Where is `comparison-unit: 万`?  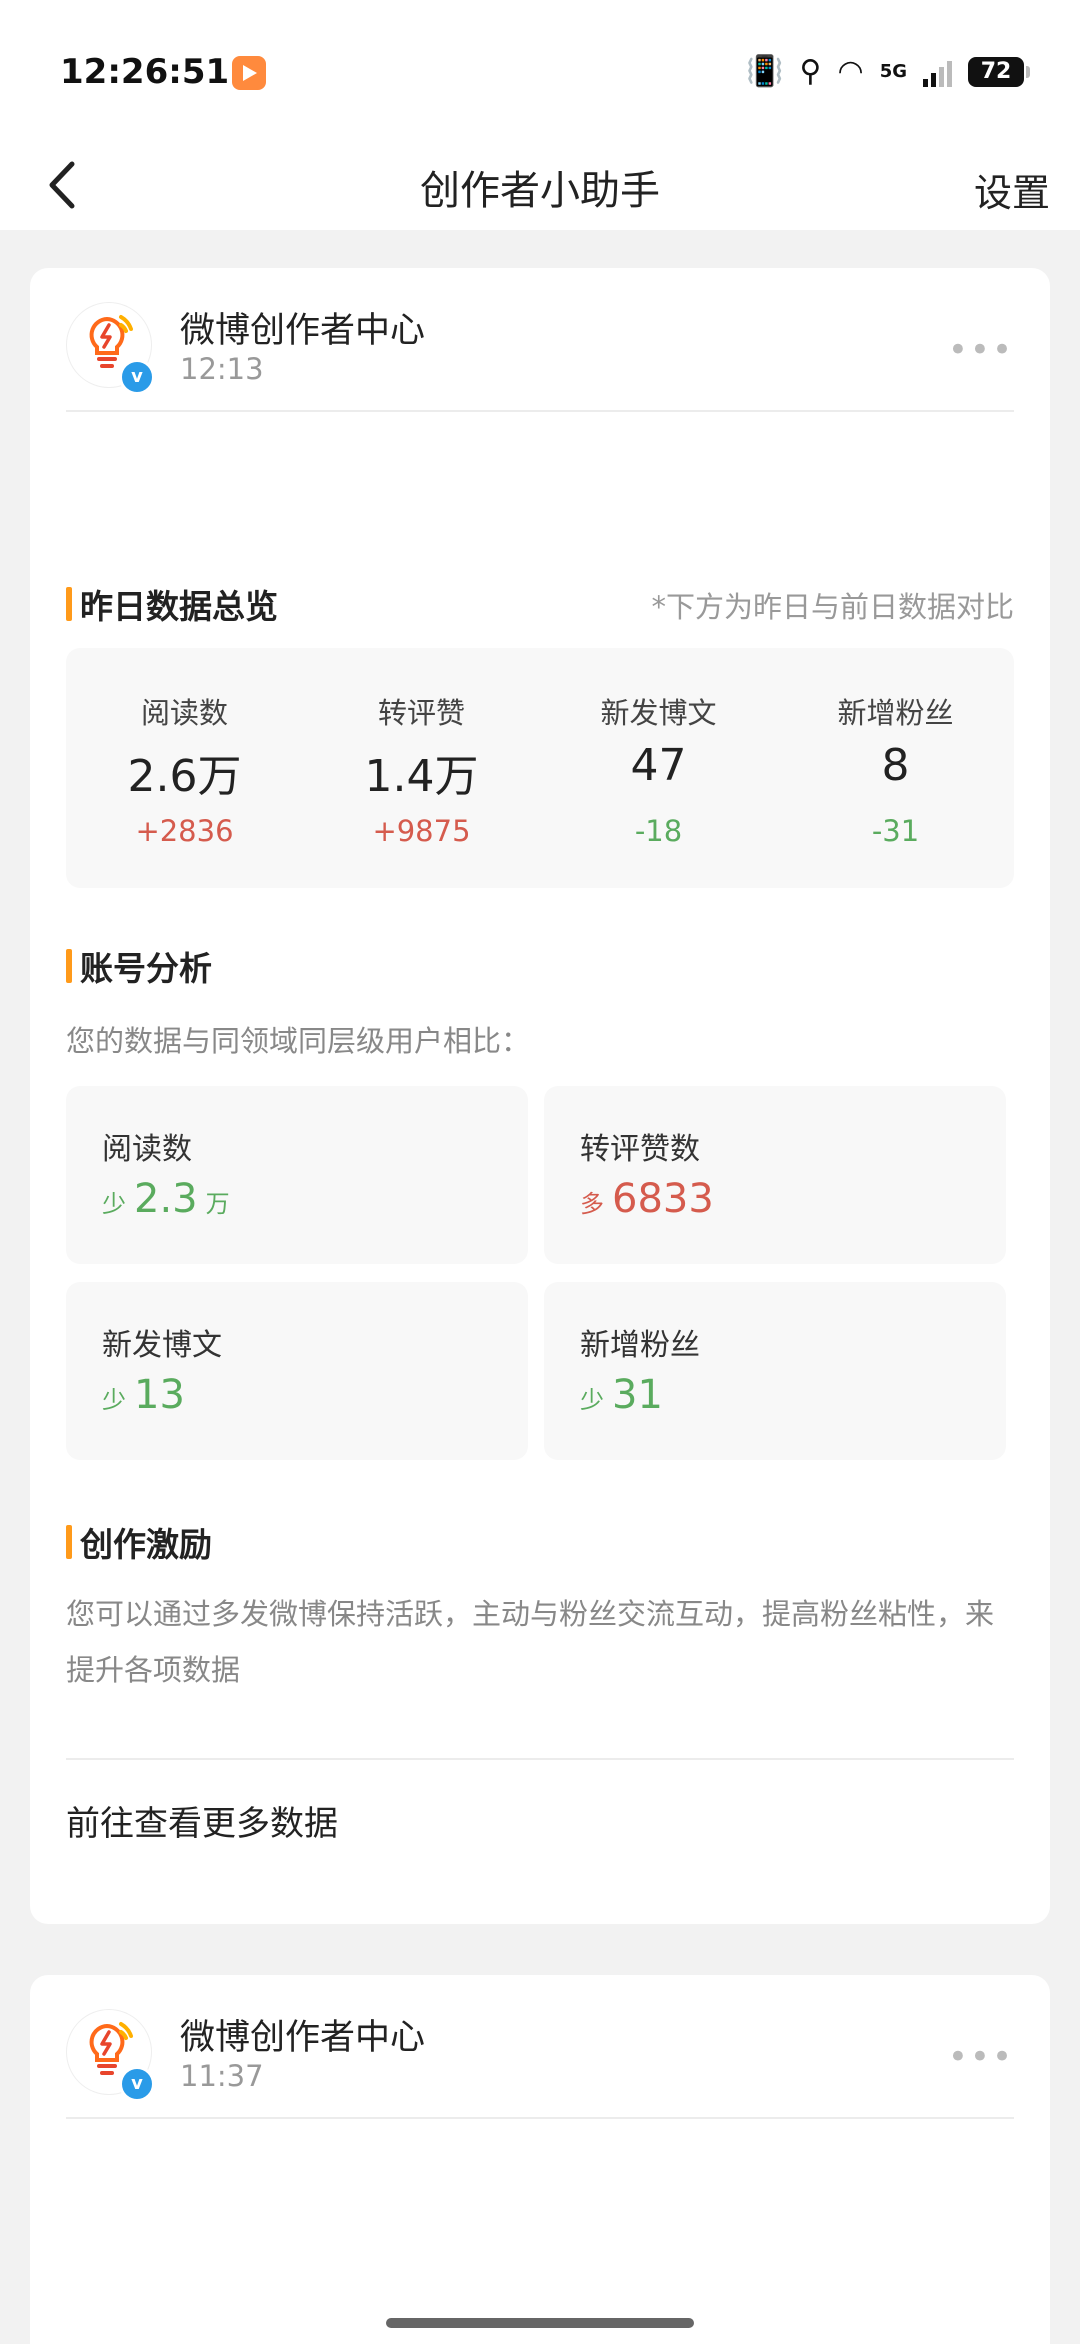
comparison-unit: 万 is located at coordinates (217, 1204).